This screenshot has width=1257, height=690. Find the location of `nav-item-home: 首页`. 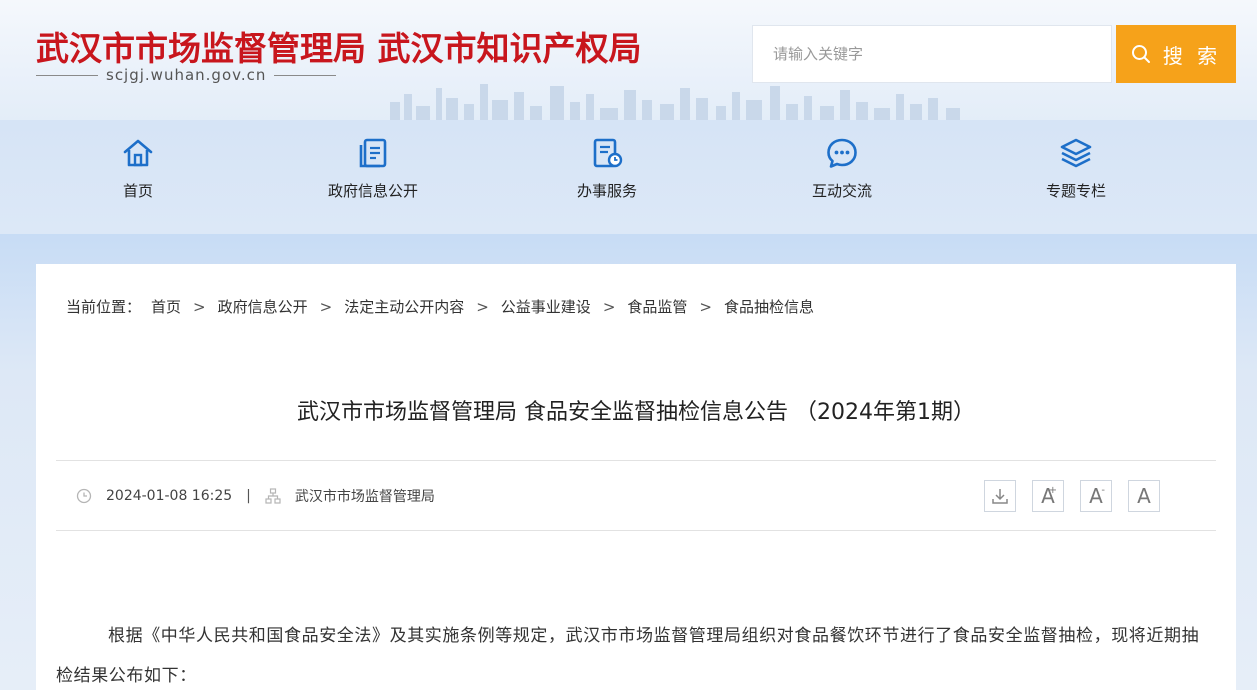

nav-item-home: 首页 is located at coordinates (138, 177).